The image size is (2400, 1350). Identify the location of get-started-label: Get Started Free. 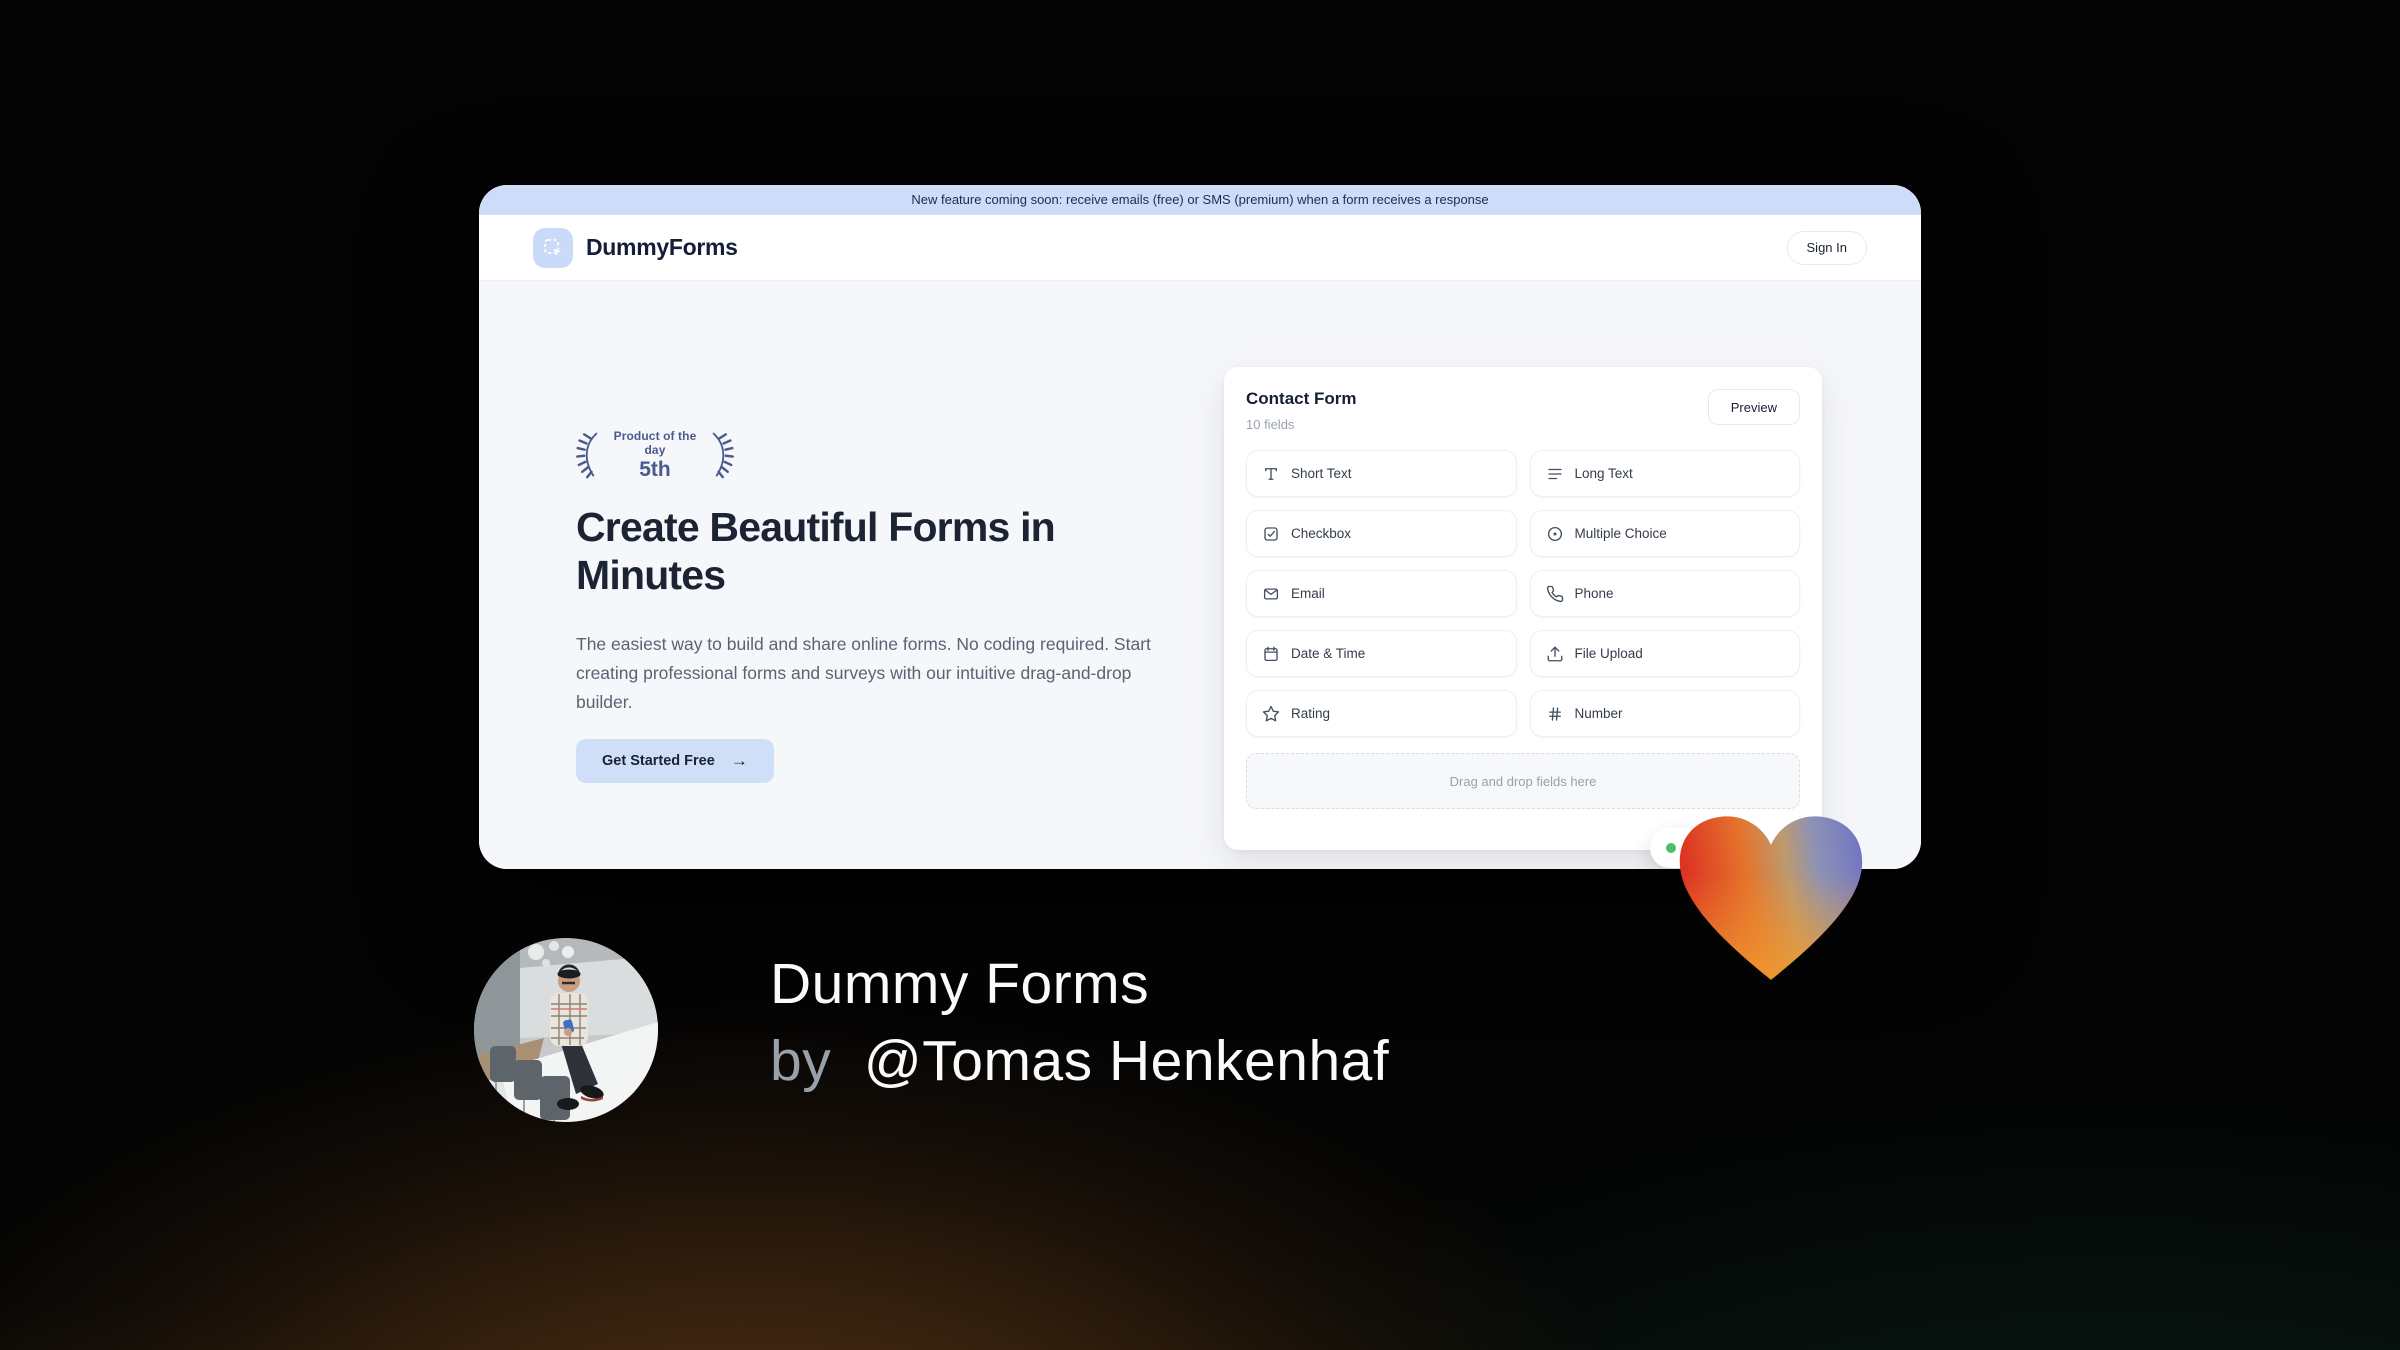
(658, 761).